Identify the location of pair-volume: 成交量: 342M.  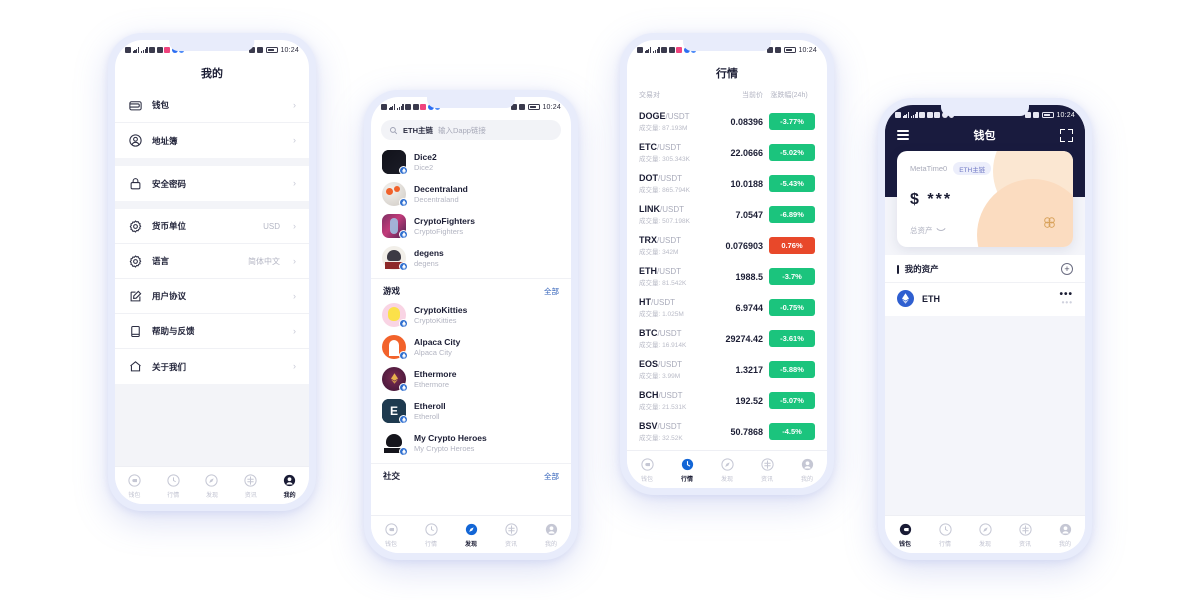
(659, 252).